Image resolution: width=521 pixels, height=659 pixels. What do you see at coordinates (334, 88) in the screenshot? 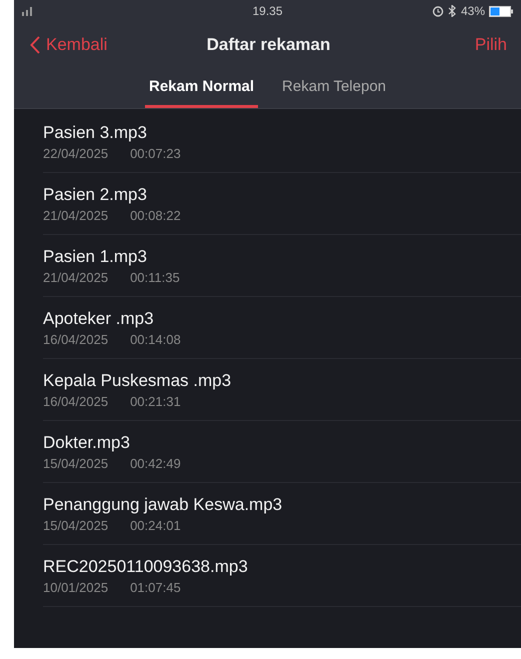
I see `tab: Rekam Telepon` at bounding box center [334, 88].